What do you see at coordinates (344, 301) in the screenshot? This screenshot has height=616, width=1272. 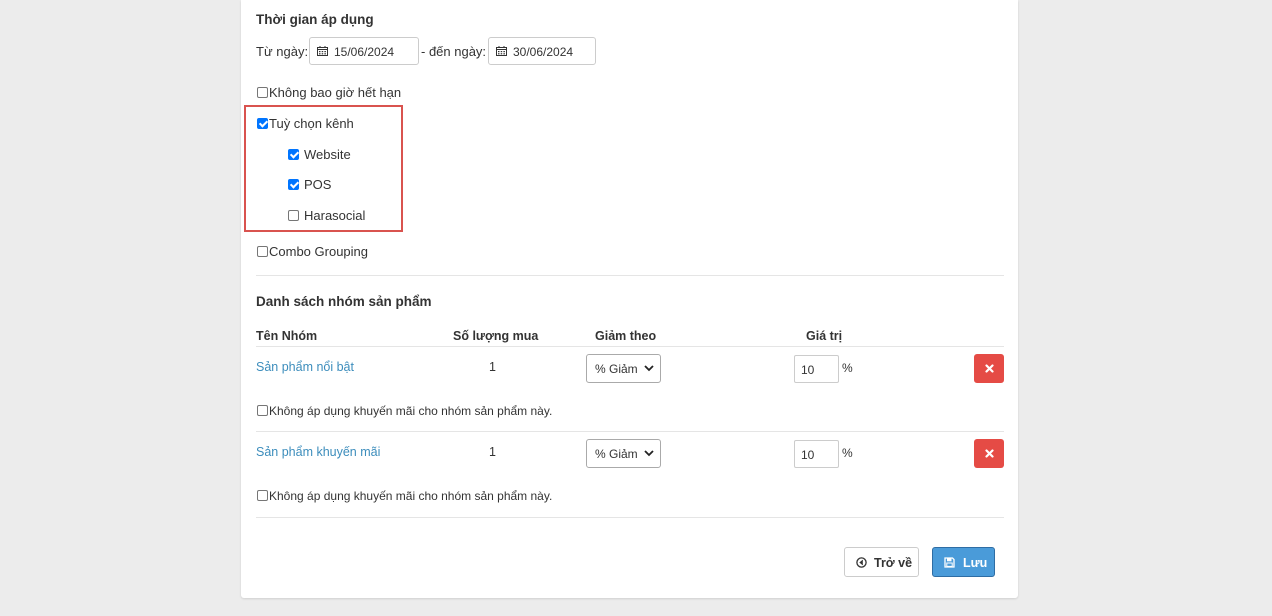 I see `group-section-title: Danh sách nhóm sản phẩm` at bounding box center [344, 301].